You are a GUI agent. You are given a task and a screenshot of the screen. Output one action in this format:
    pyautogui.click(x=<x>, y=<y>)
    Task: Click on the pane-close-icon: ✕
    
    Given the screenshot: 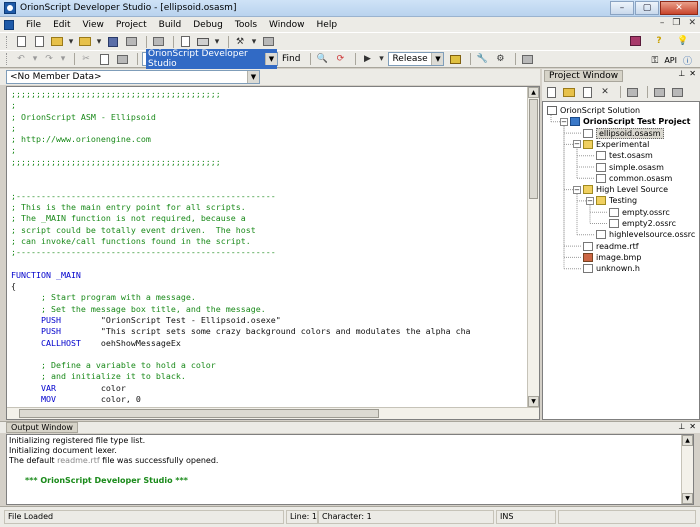 What is the action you would take?
    pyautogui.click(x=692, y=426)
    